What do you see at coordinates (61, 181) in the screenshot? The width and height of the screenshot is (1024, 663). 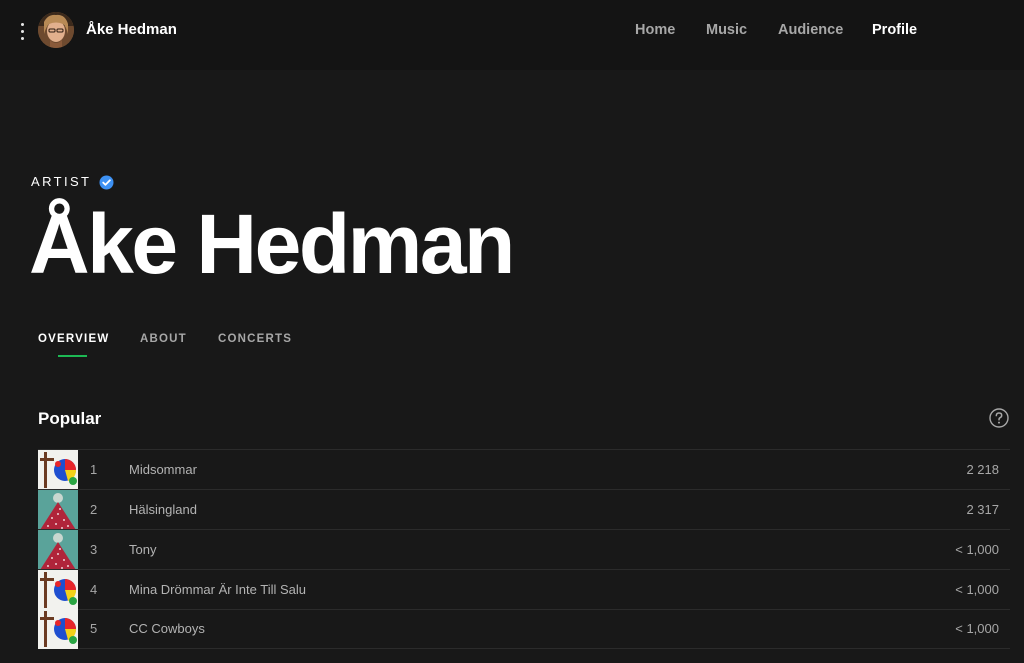 I see `artist-label-text: ARTIST` at bounding box center [61, 181].